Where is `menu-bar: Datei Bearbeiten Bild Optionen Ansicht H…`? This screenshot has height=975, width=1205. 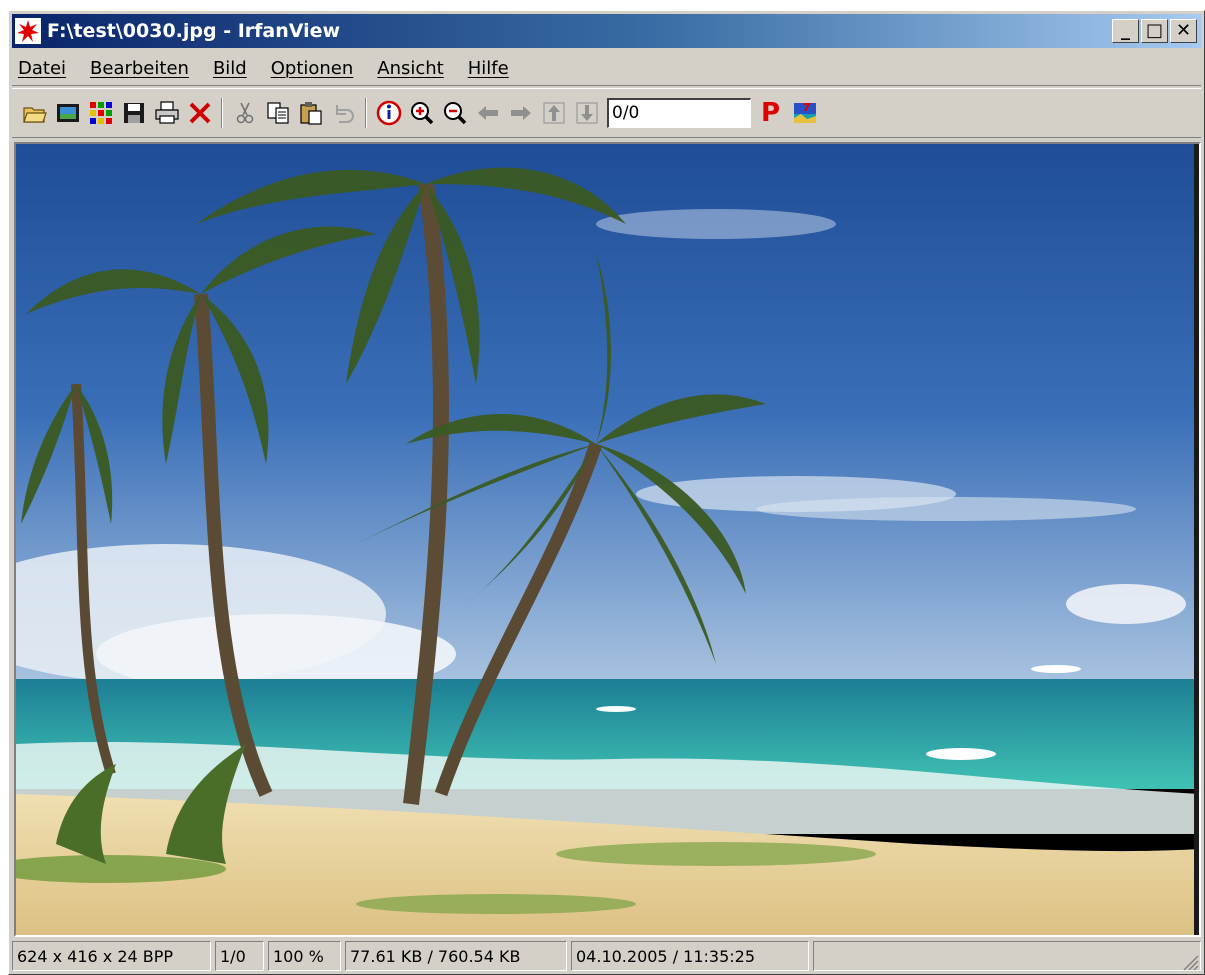 menu-bar: Datei Bearbeiten Bild Optionen Ansicht H… is located at coordinates (606, 69).